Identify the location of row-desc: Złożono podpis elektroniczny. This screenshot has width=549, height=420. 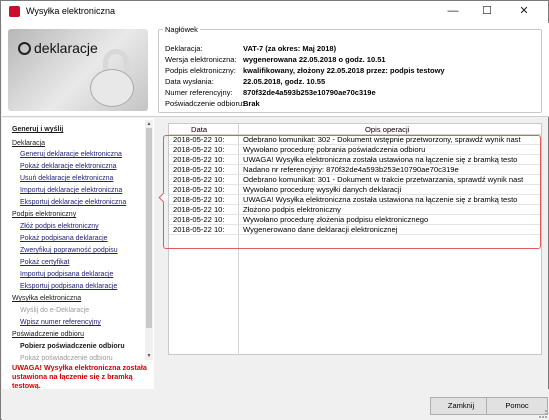
(292, 209).